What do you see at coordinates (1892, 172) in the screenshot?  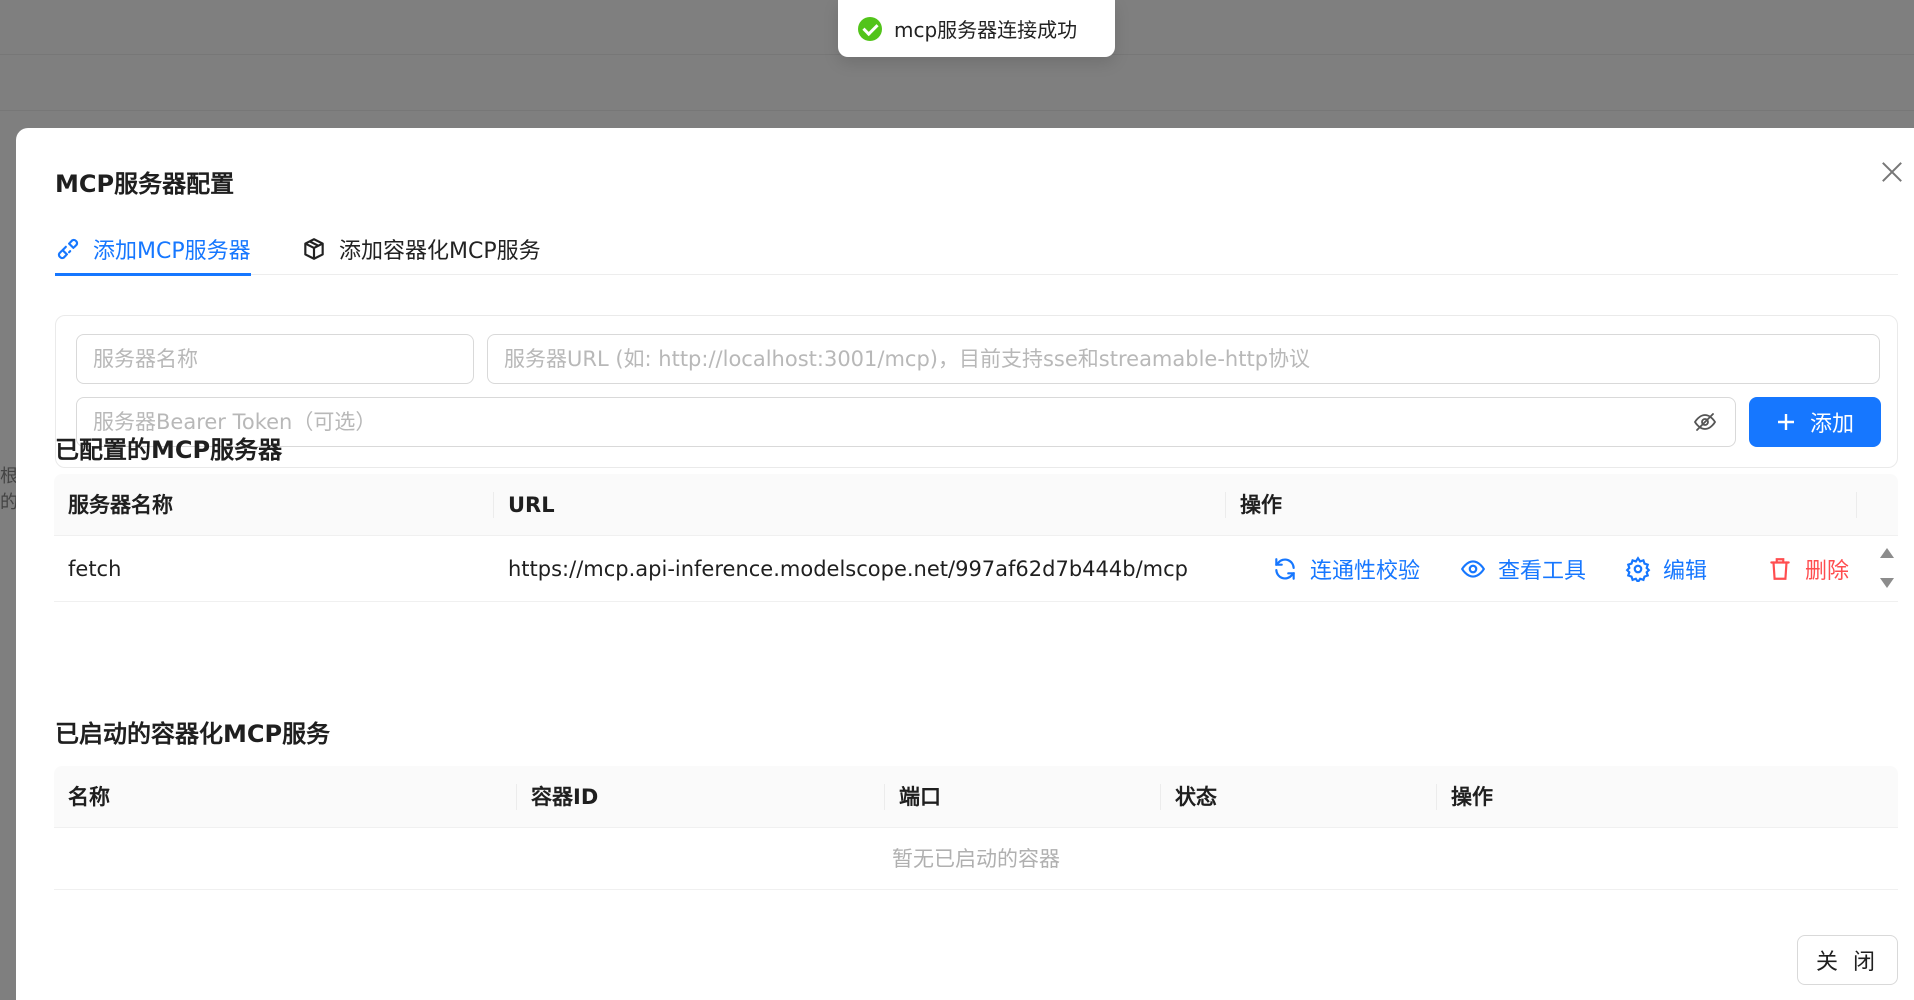 I see `close-icon` at bounding box center [1892, 172].